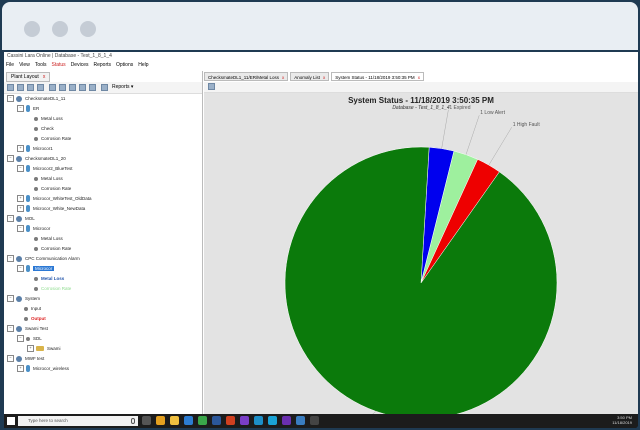  What do you see at coordinates (29, 339) in the screenshot?
I see `tree-node: − SDL` at bounding box center [29, 339].